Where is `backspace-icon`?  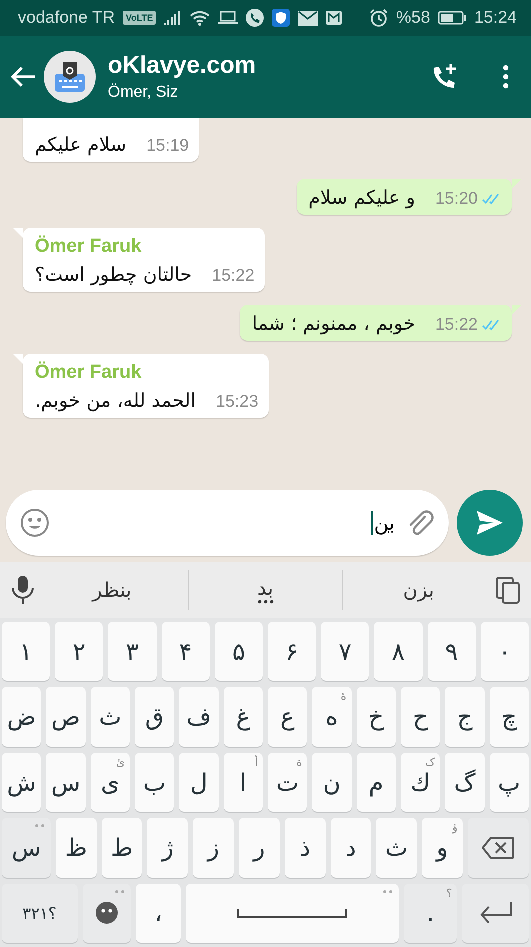
backspace-icon is located at coordinates (498, 848).